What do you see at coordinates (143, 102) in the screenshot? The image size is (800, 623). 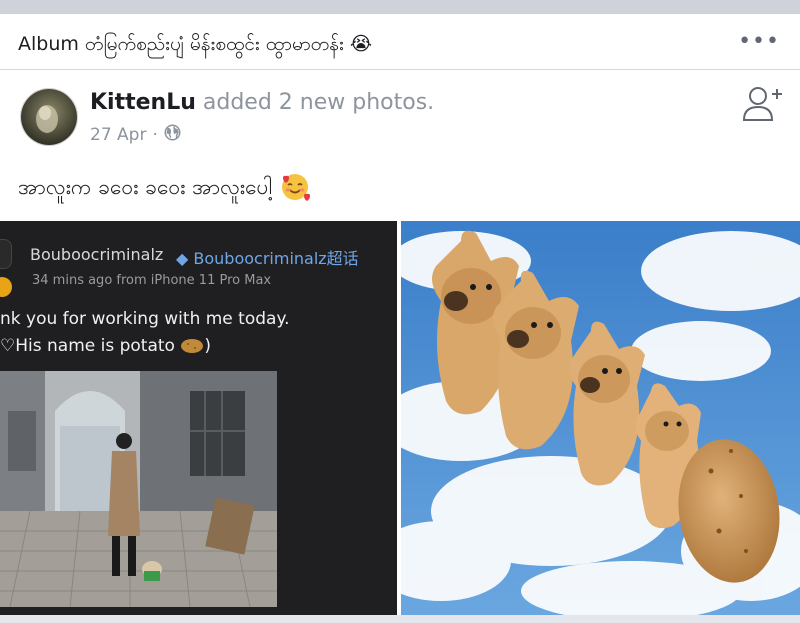 I see `author-name: KittenLu` at bounding box center [143, 102].